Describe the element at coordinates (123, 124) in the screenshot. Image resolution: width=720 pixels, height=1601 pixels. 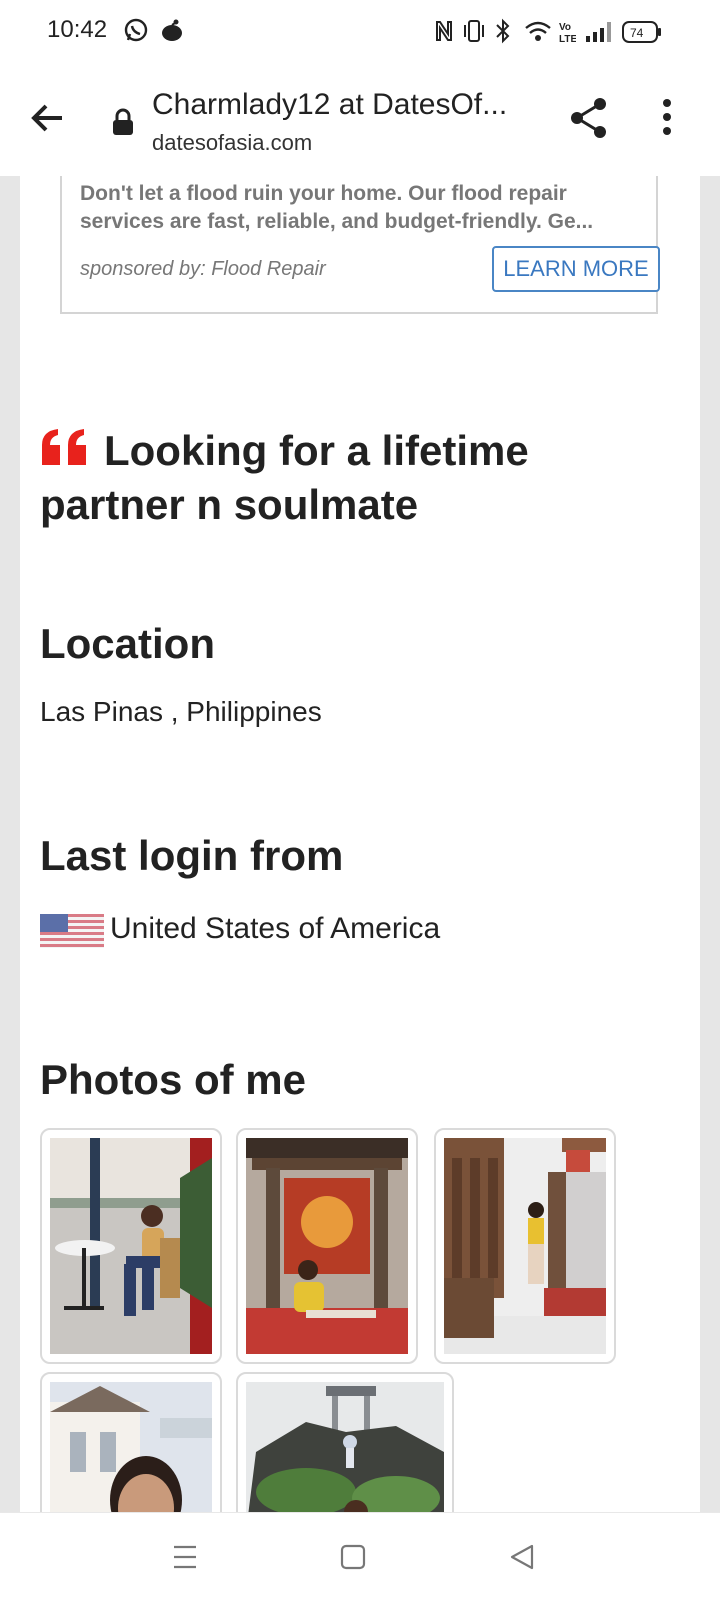
I see `lock-icon` at that location.